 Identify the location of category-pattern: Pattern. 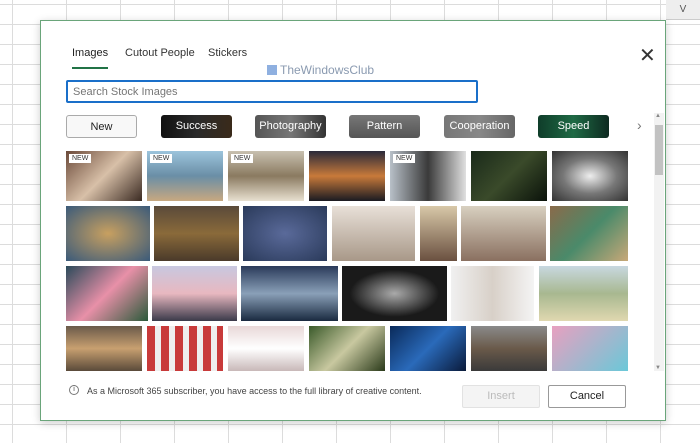
(384, 126).